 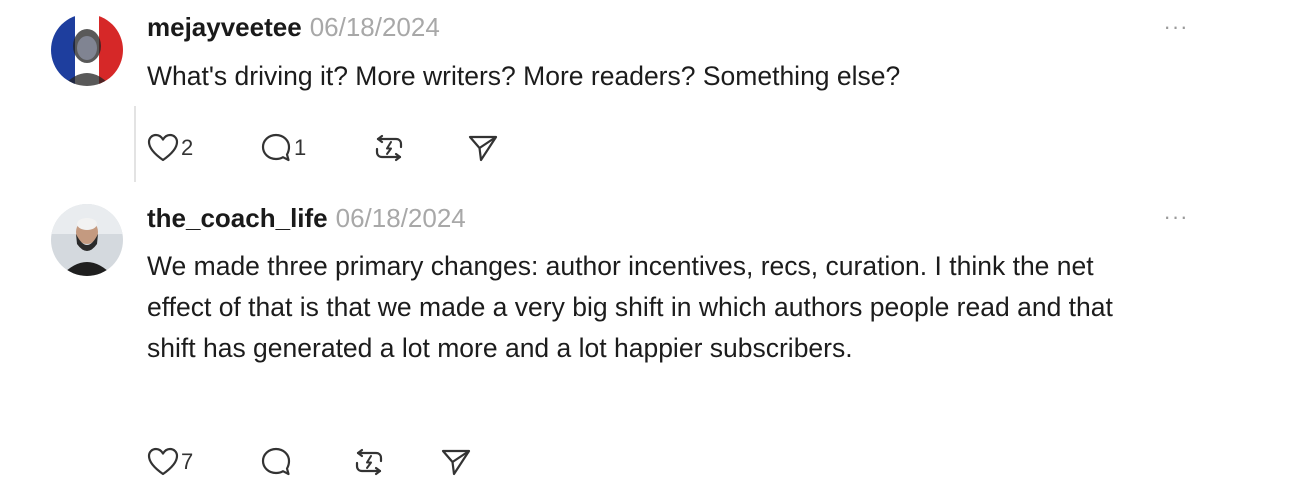 I want to click on like-button: 2, so click(x=170, y=148).